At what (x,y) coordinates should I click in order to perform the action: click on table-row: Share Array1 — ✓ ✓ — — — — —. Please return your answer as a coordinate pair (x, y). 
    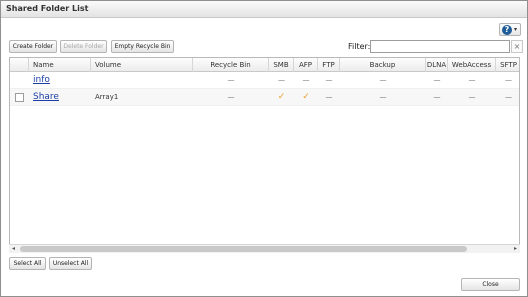
    Looking at the image, I should click on (264, 97).